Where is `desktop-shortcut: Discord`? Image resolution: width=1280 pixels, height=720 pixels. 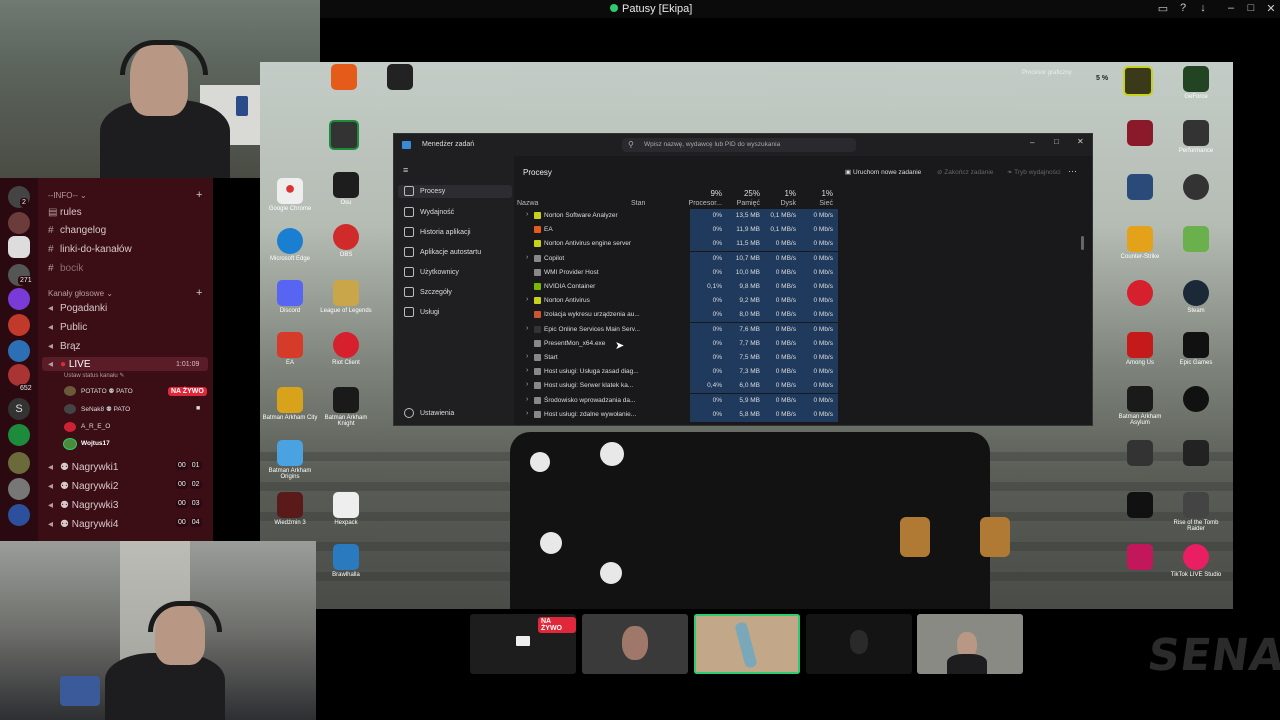 desktop-shortcut: Discord is located at coordinates (290, 297).